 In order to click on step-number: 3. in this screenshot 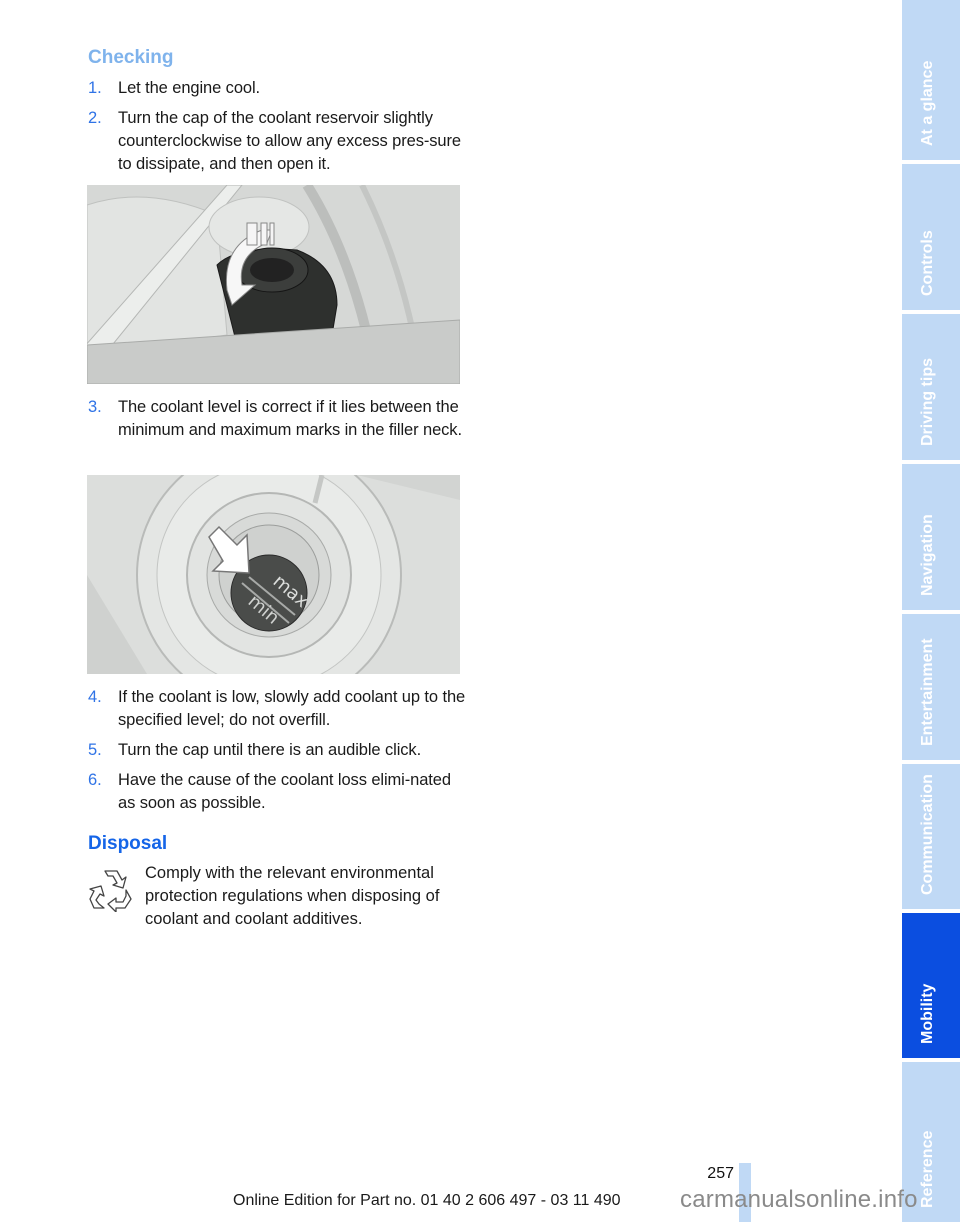, I will do `click(95, 407)`.